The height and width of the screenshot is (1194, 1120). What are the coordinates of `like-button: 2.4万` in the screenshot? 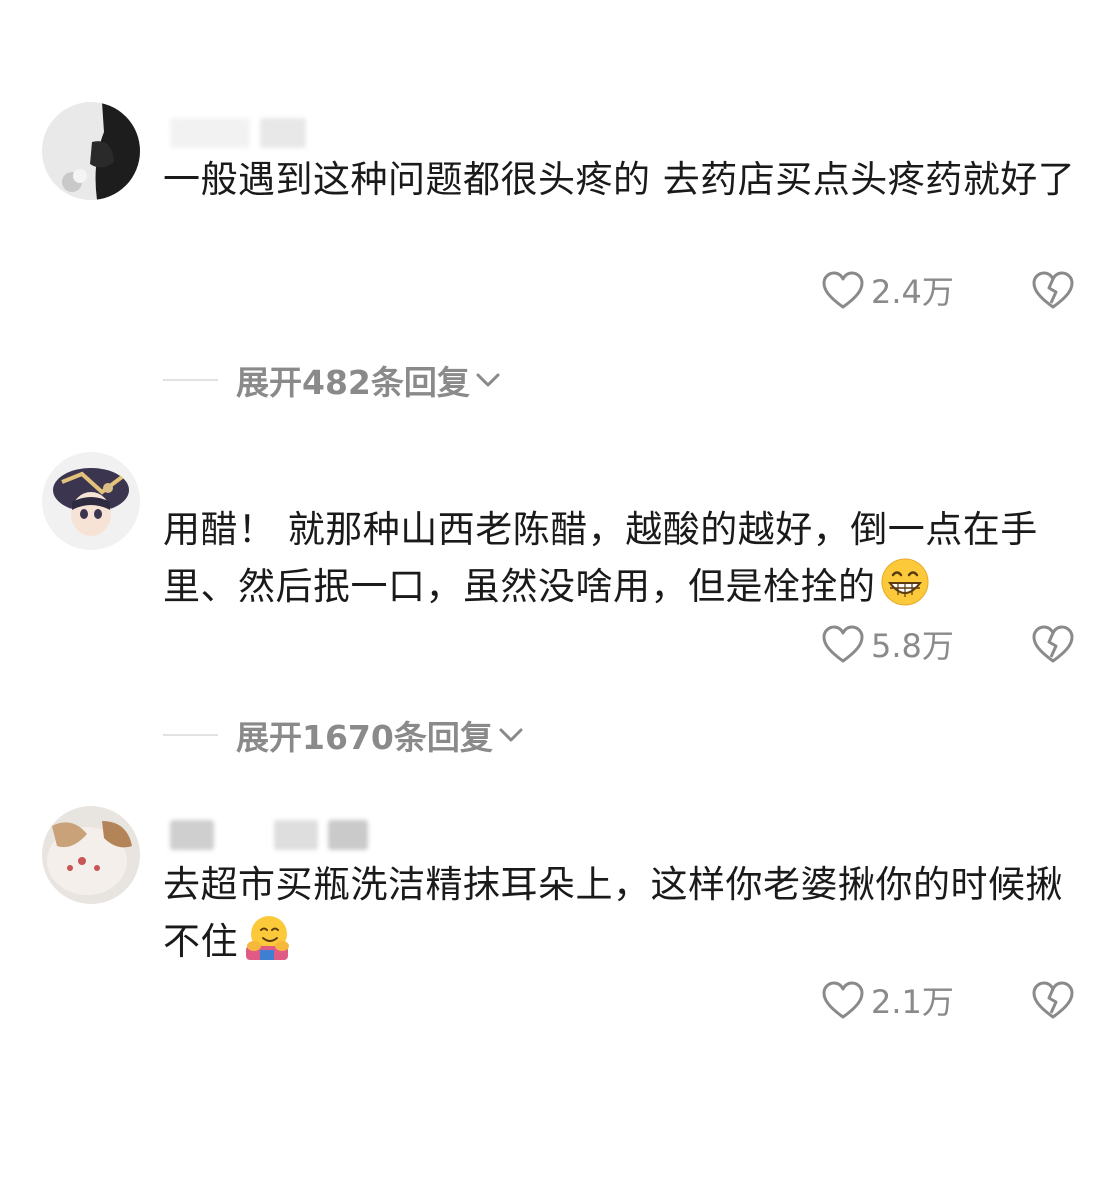 It's located at (896, 290).